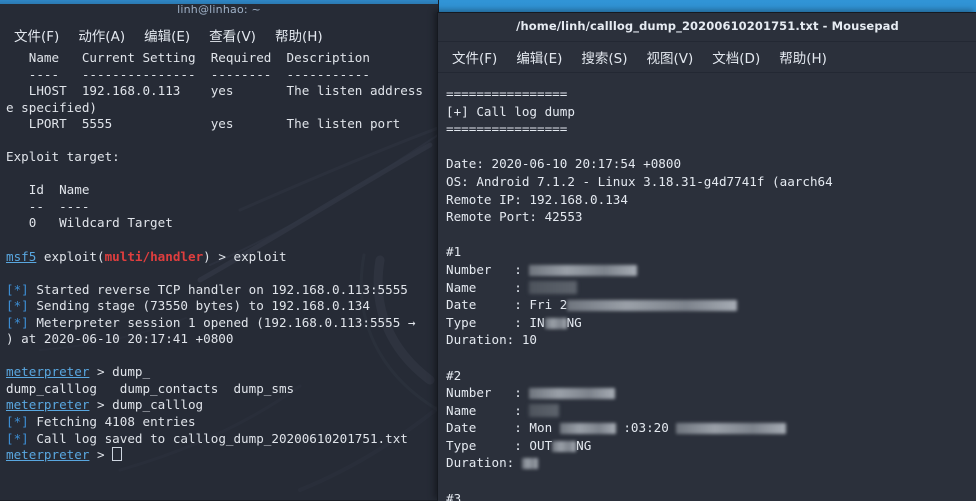  What do you see at coordinates (70, 256) in the screenshot?
I see `term-prompt-open: exploit(` at bounding box center [70, 256].